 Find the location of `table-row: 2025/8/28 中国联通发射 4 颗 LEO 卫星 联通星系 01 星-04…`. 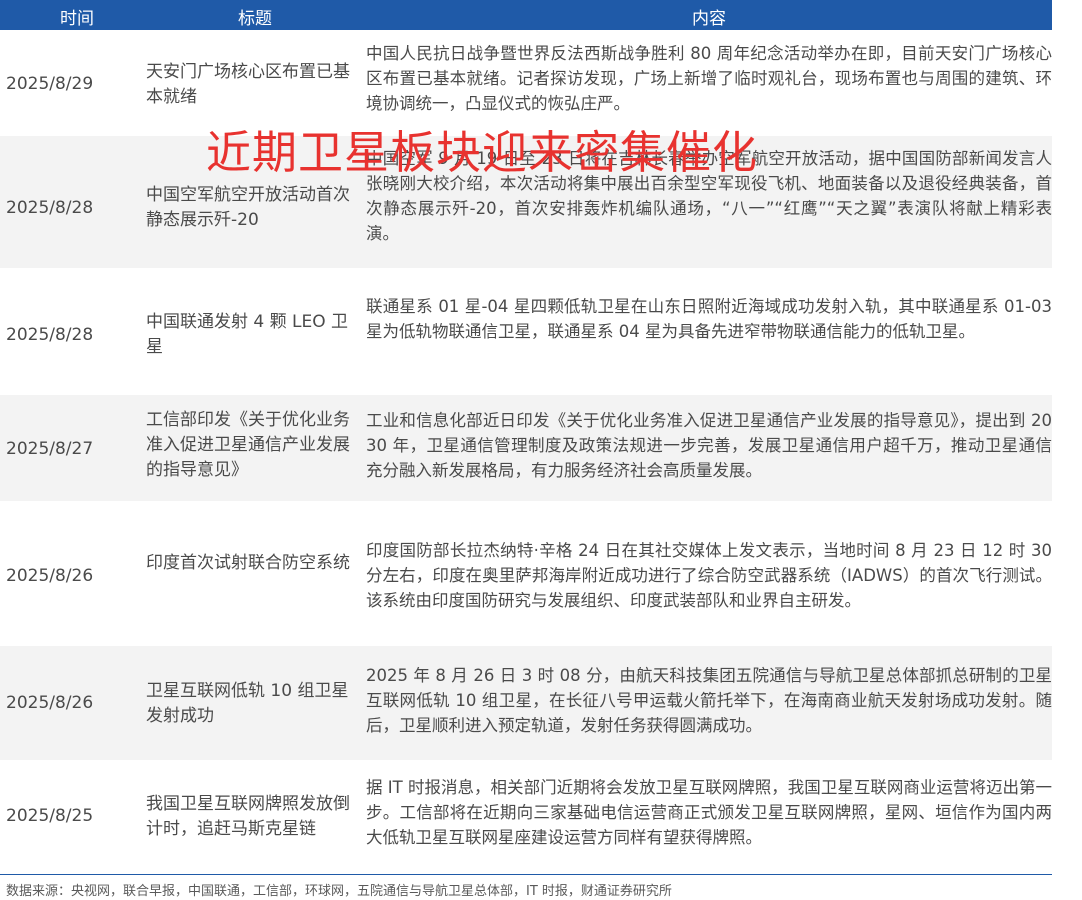

table-row: 2025/8/28 中国联通发射 4 颗 LEO 卫星 联通星系 01 星-04… is located at coordinates (526, 332).